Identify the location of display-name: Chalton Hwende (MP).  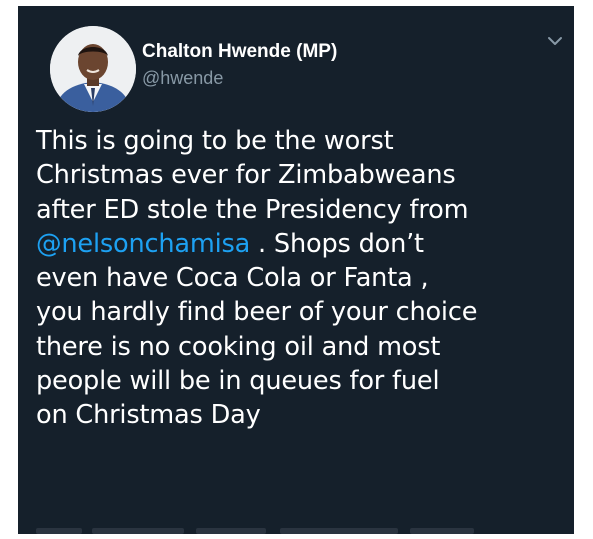
(239, 52).